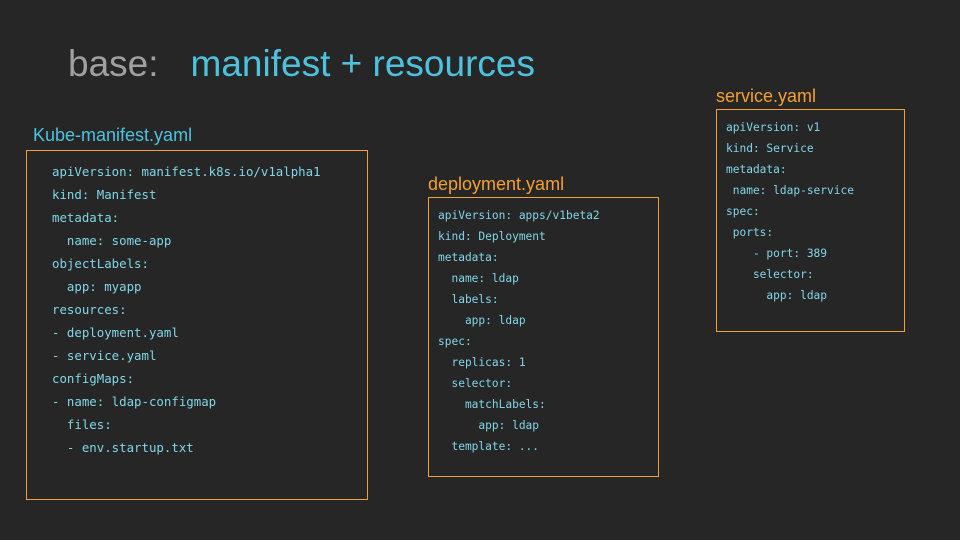 The height and width of the screenshot is (540, 960). Describe the element at coordinates (750, 232) in the screenshot. I see `code-line: ports:` at that location.